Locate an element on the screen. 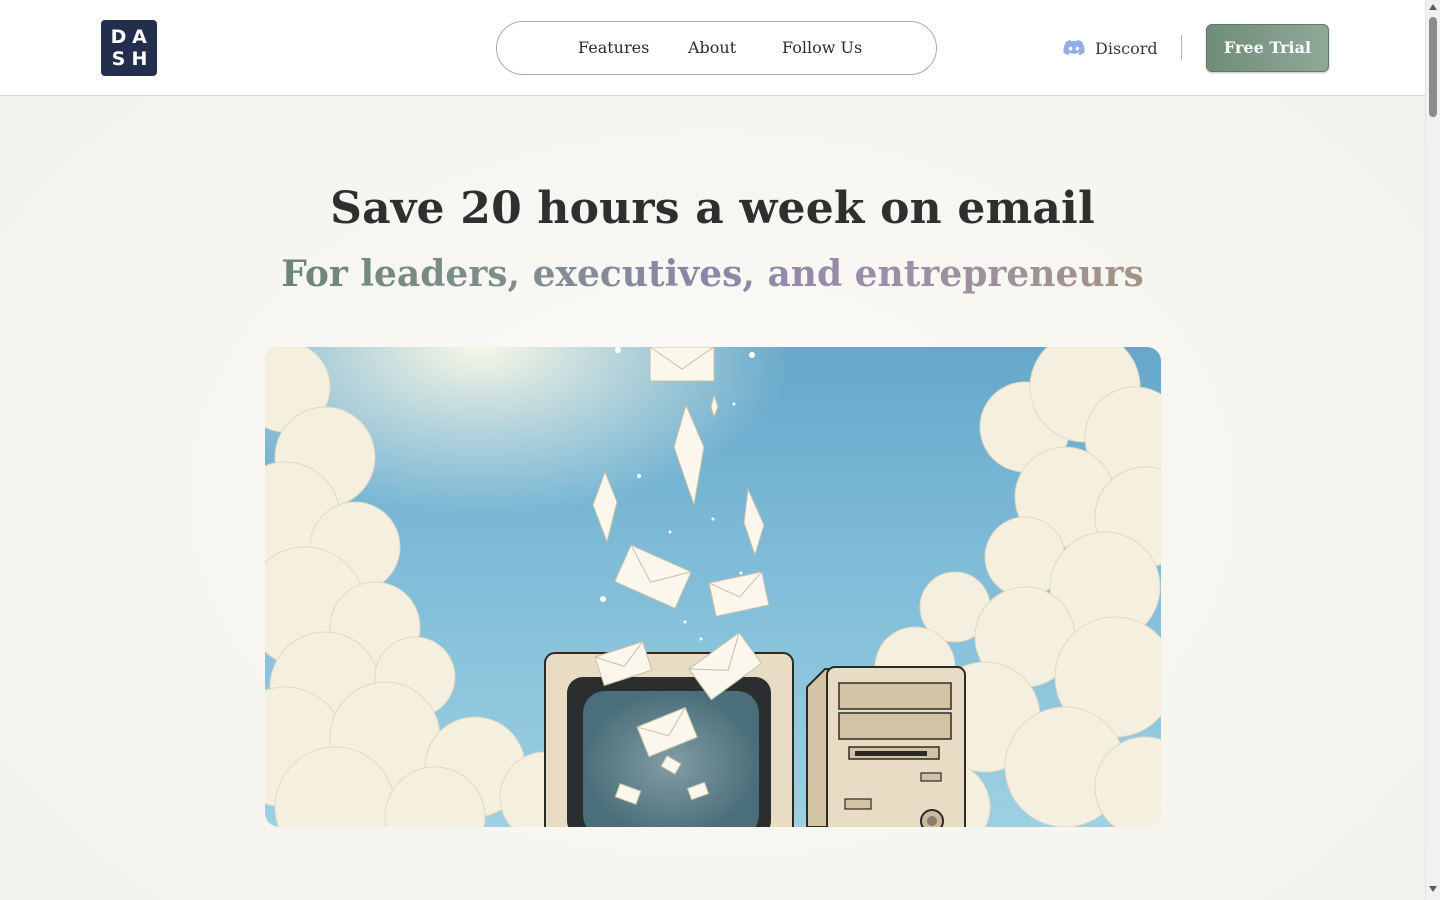  header-divider is located at coordinates (1181, 47).